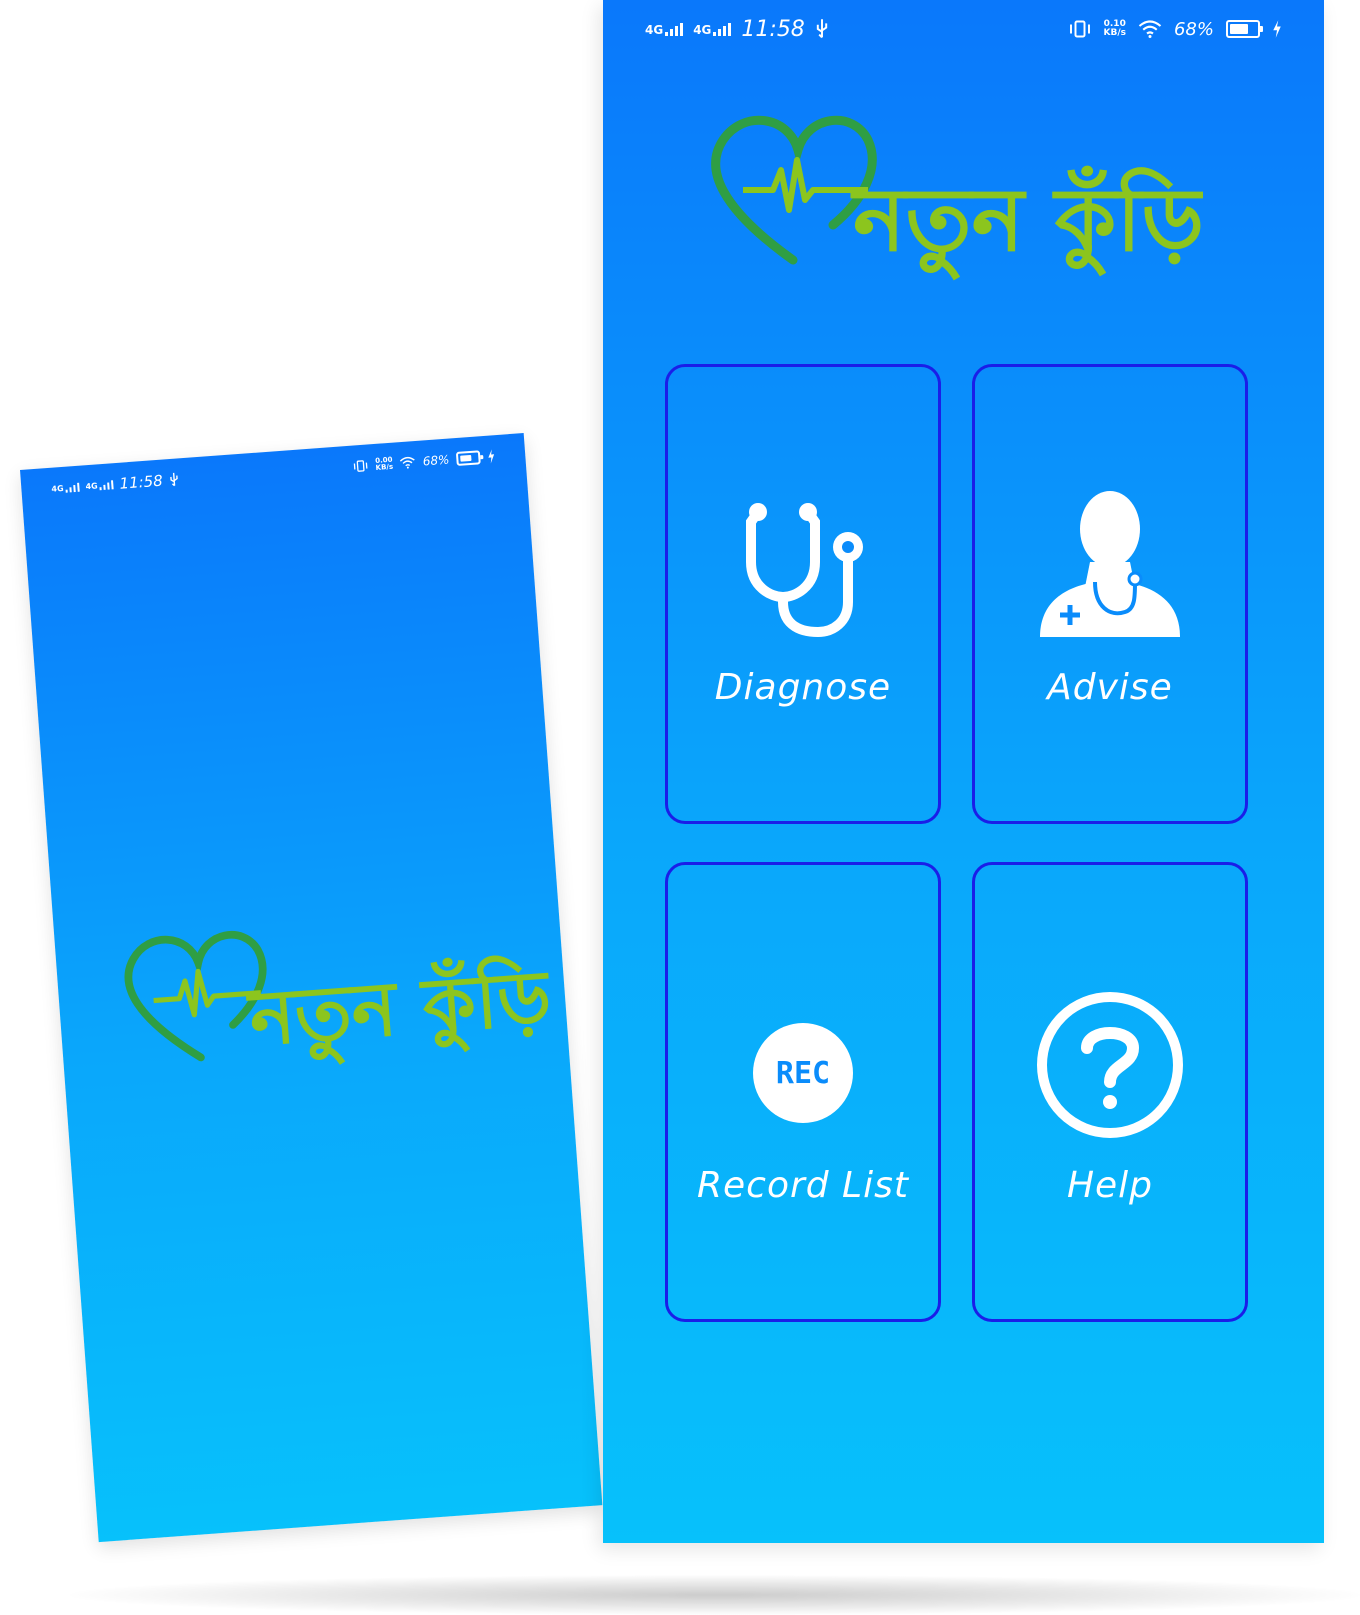  I want to click on status-bar: 4G 4G 11:58 0.00 KB/s 68%, so click(273, 472).